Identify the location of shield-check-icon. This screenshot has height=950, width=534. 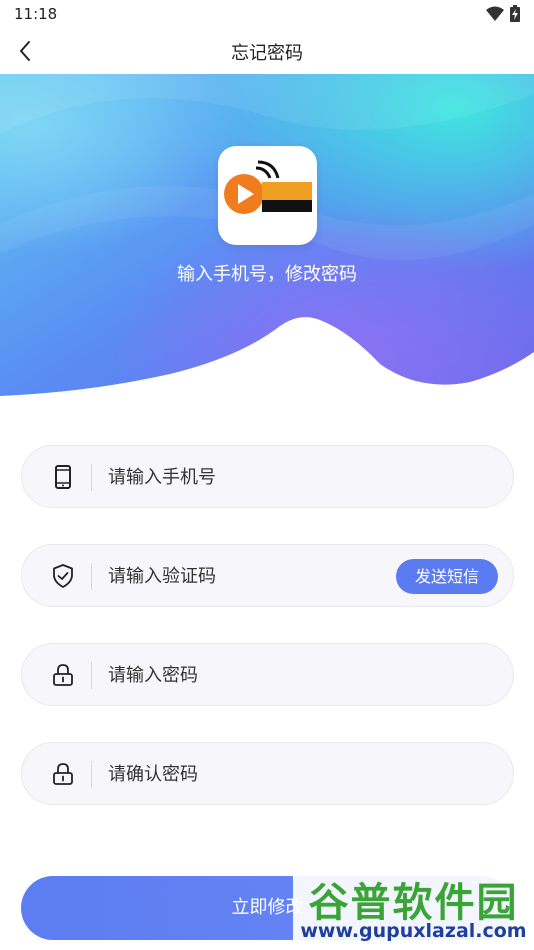
(63, 576).